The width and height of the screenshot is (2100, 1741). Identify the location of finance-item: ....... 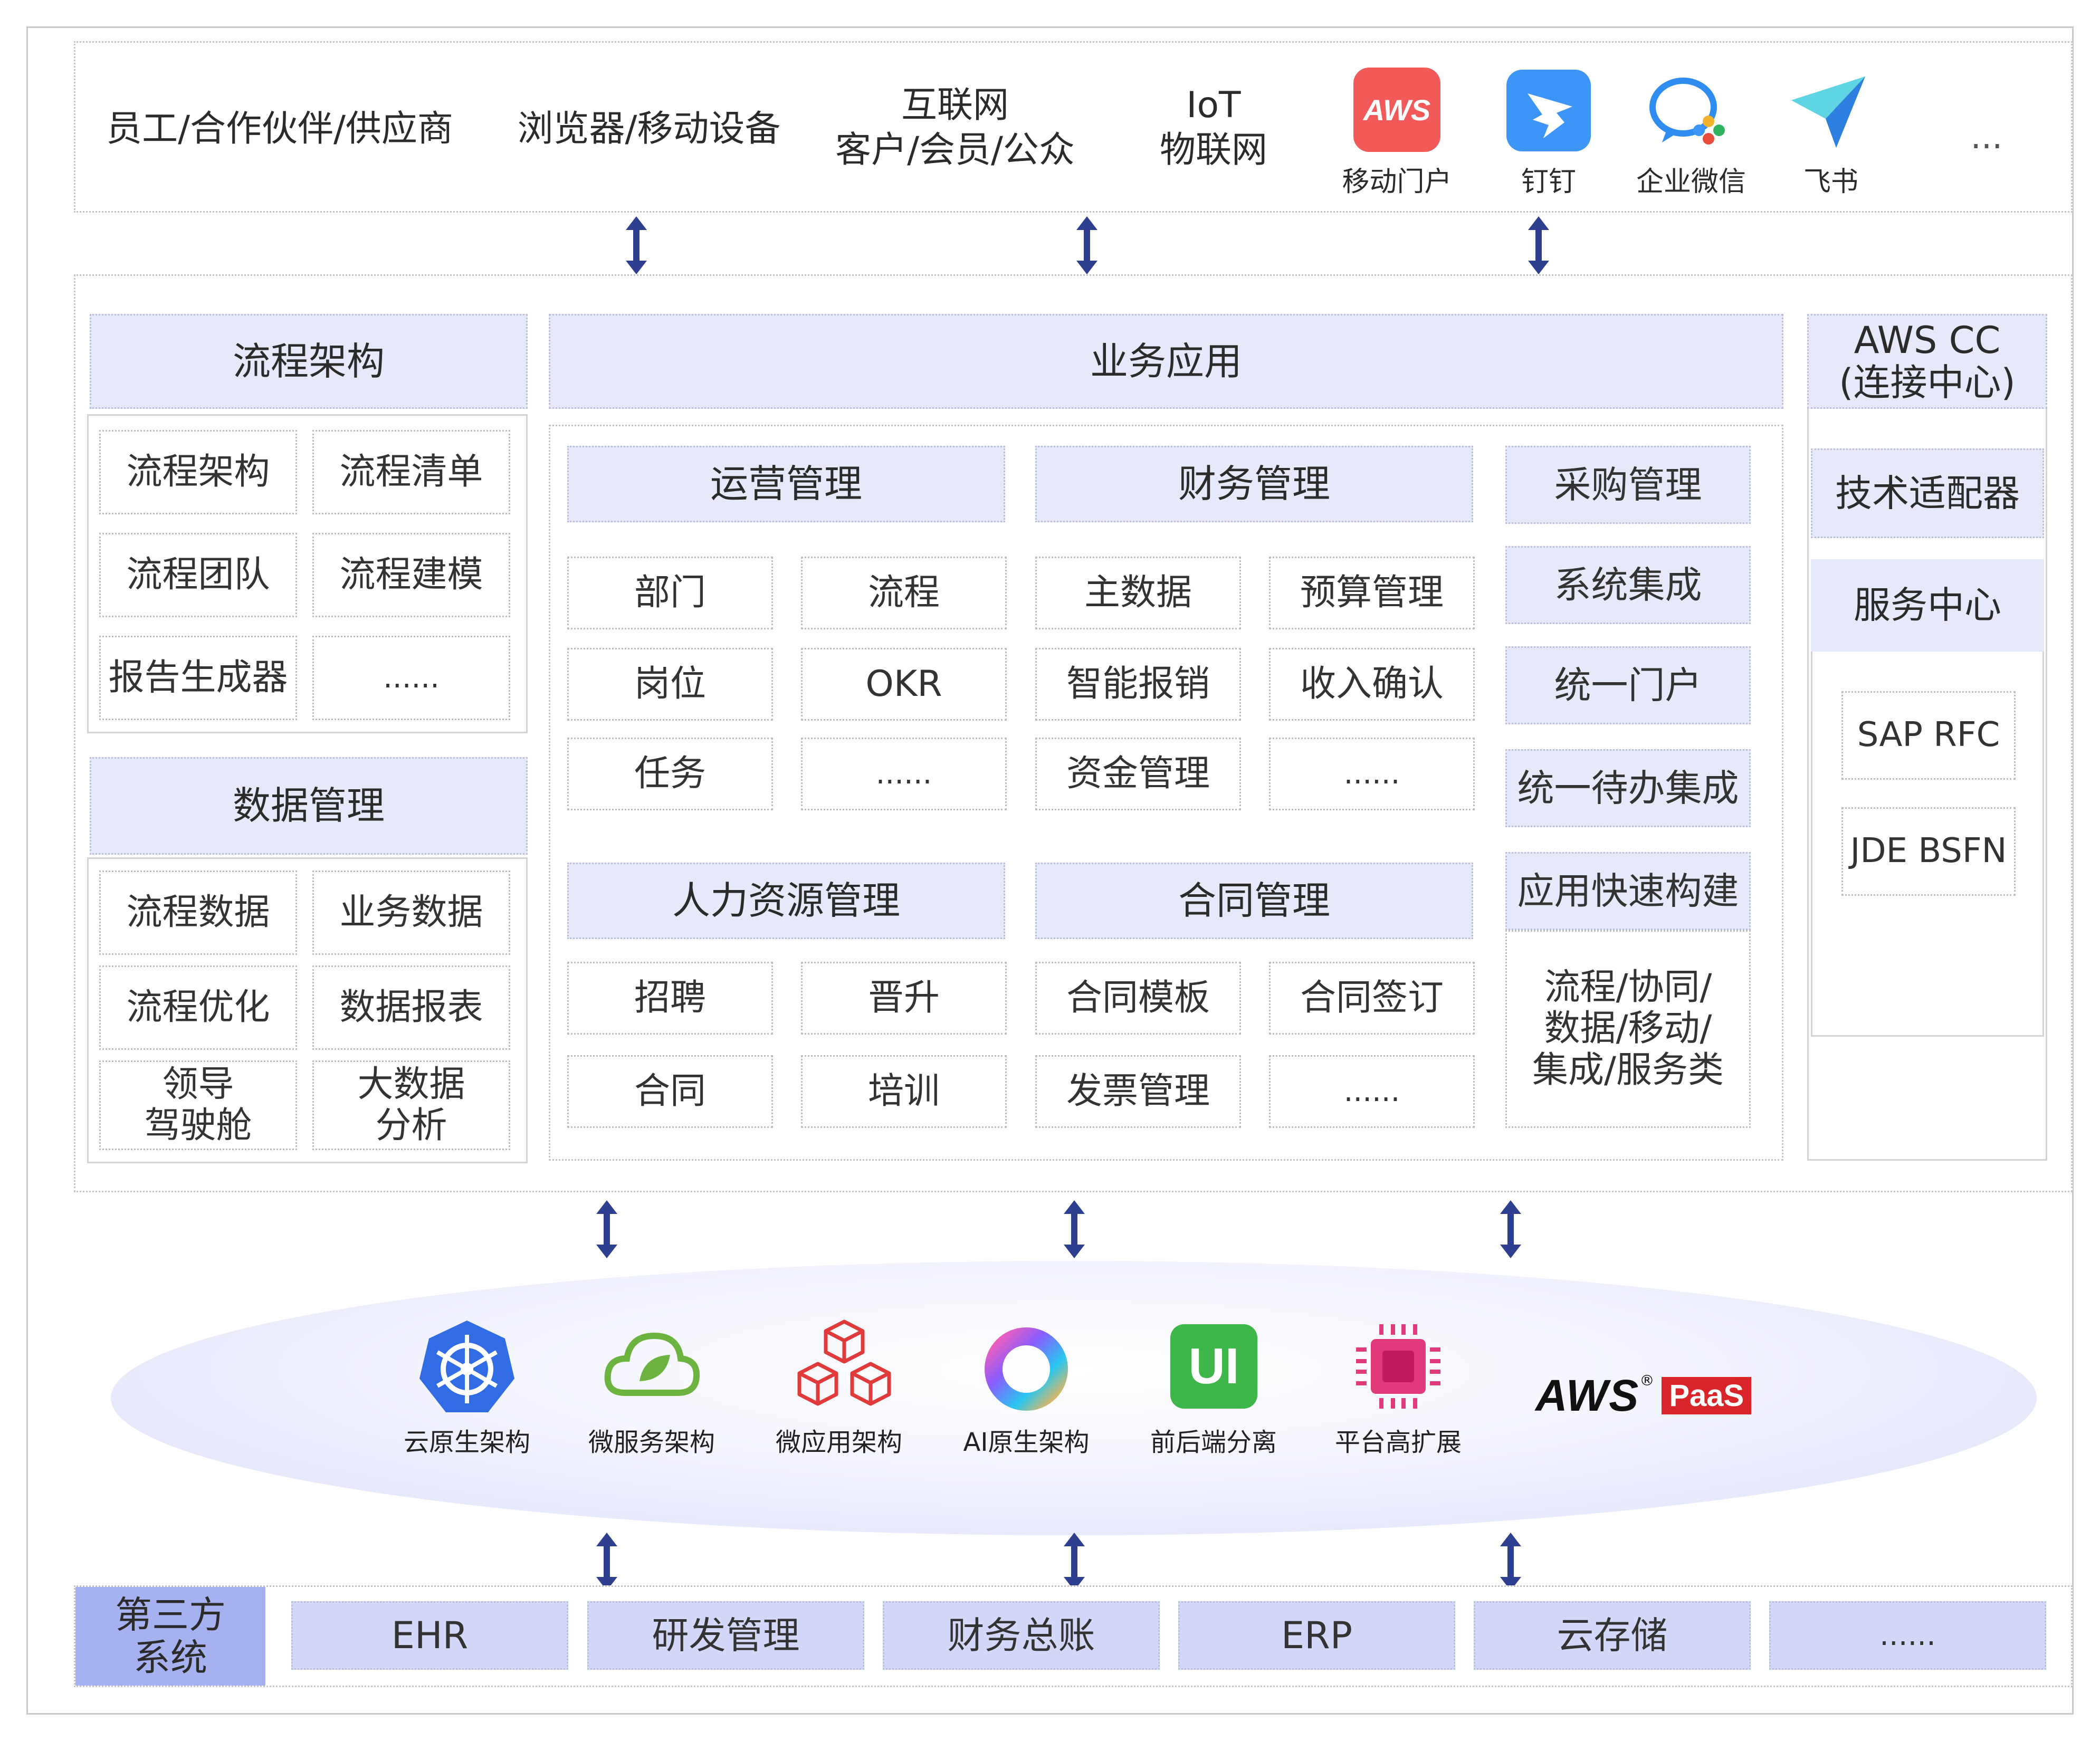
(1372, 774).